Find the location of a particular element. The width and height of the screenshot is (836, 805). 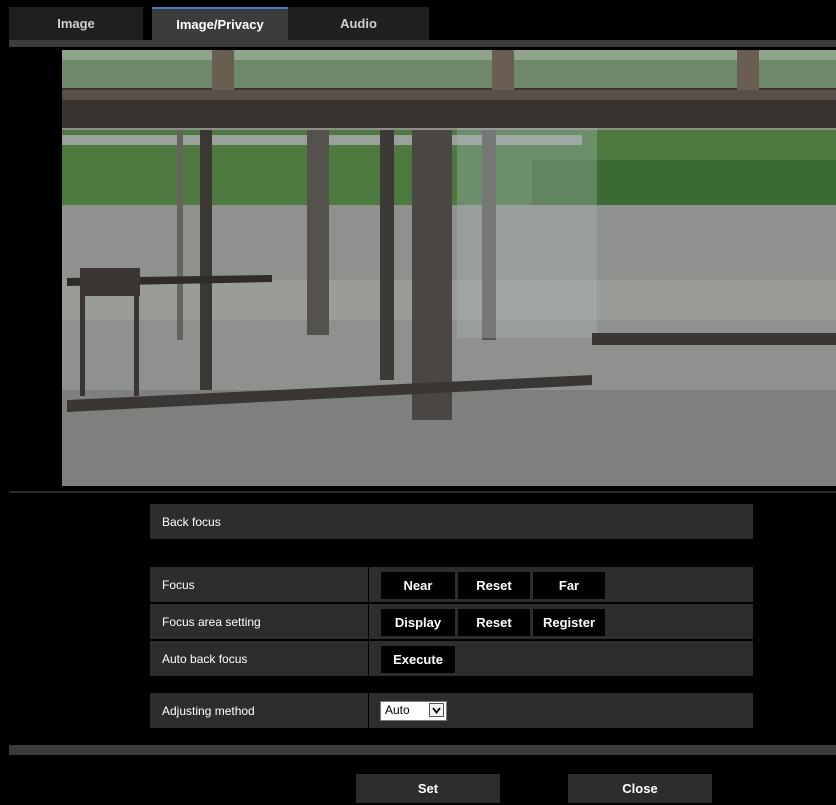

tab-bar: Image Image/Privacy Audio is located at coordinates (422, 23).